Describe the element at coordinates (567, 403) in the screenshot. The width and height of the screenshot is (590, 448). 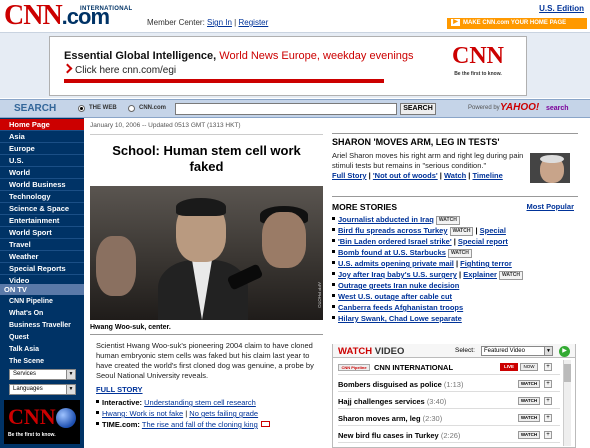
I see `video-scrollbar` at that location.